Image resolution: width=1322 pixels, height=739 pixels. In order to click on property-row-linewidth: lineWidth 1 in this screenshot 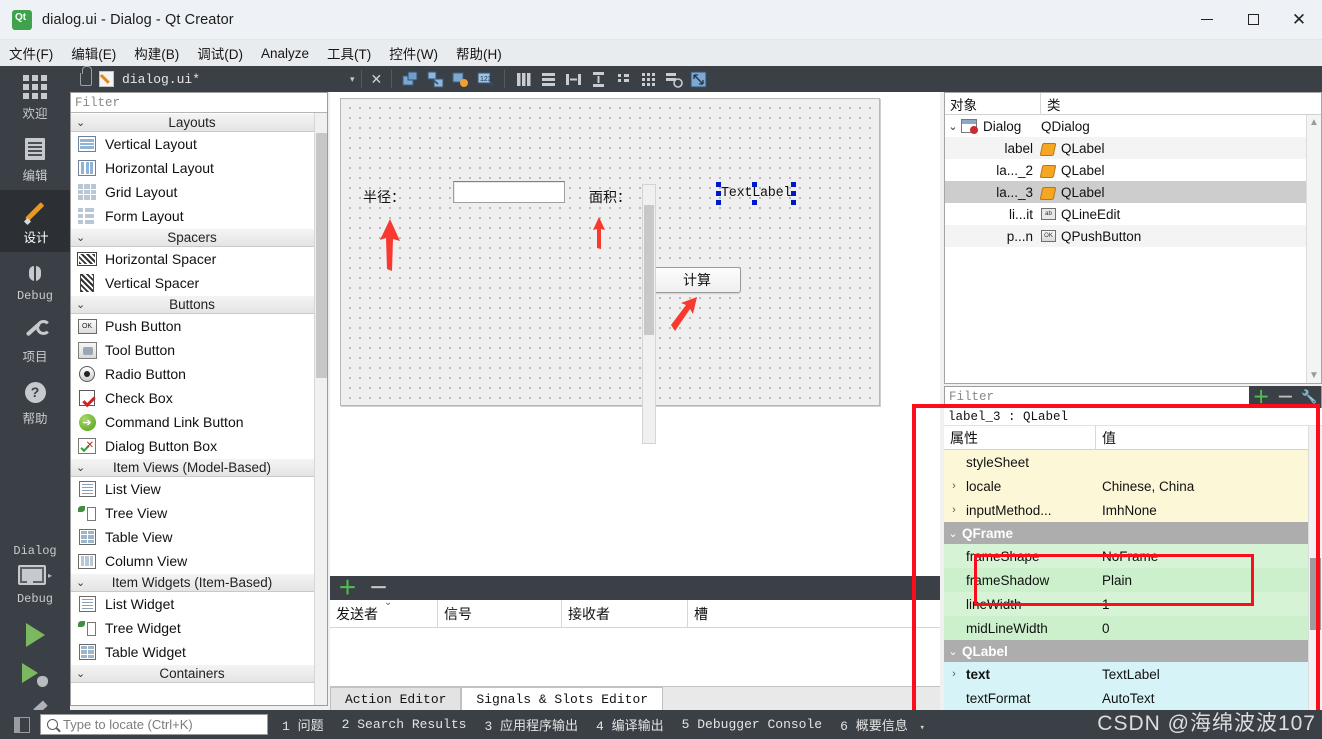, I will do `click(1133, 604)`.